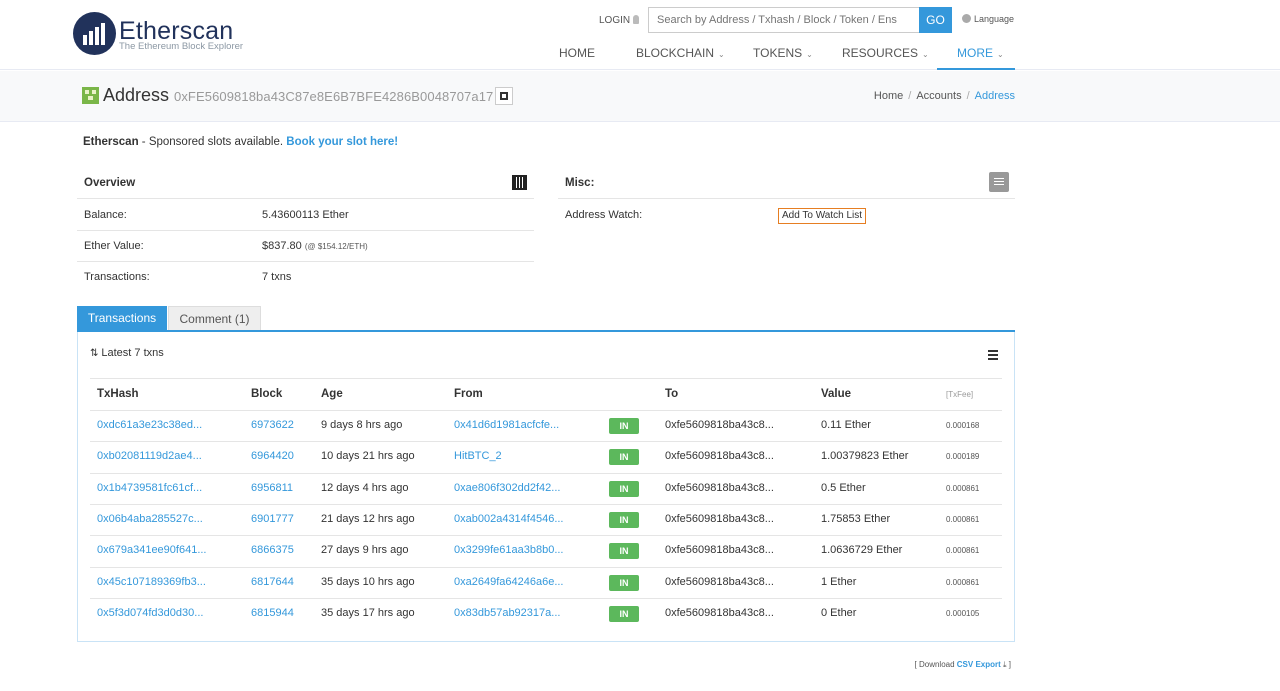 The width and height of the screenshot is (1280, 691). I want to click on tx-age: 21 days 12 hrs ago, so click(368, 518).